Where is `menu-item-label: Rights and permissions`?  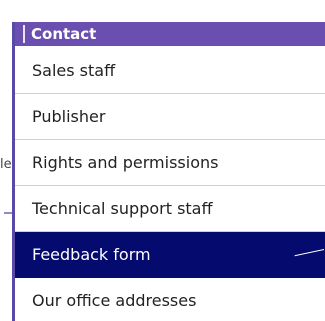
menu-item-label: Rights and permissions is located at coordinates (125, 162).